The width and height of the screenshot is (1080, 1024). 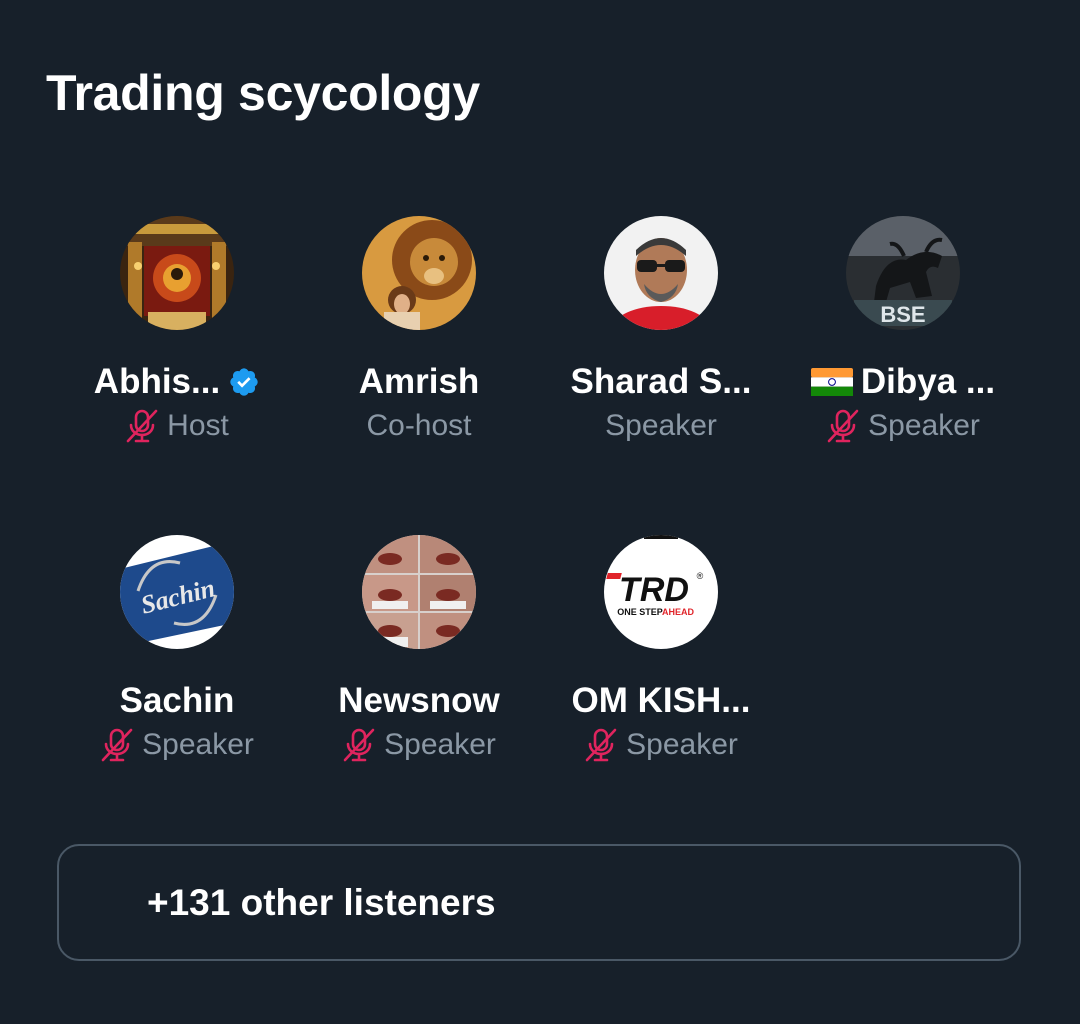 I want to click on registered-mark: ®, so click(x=700, y=576).